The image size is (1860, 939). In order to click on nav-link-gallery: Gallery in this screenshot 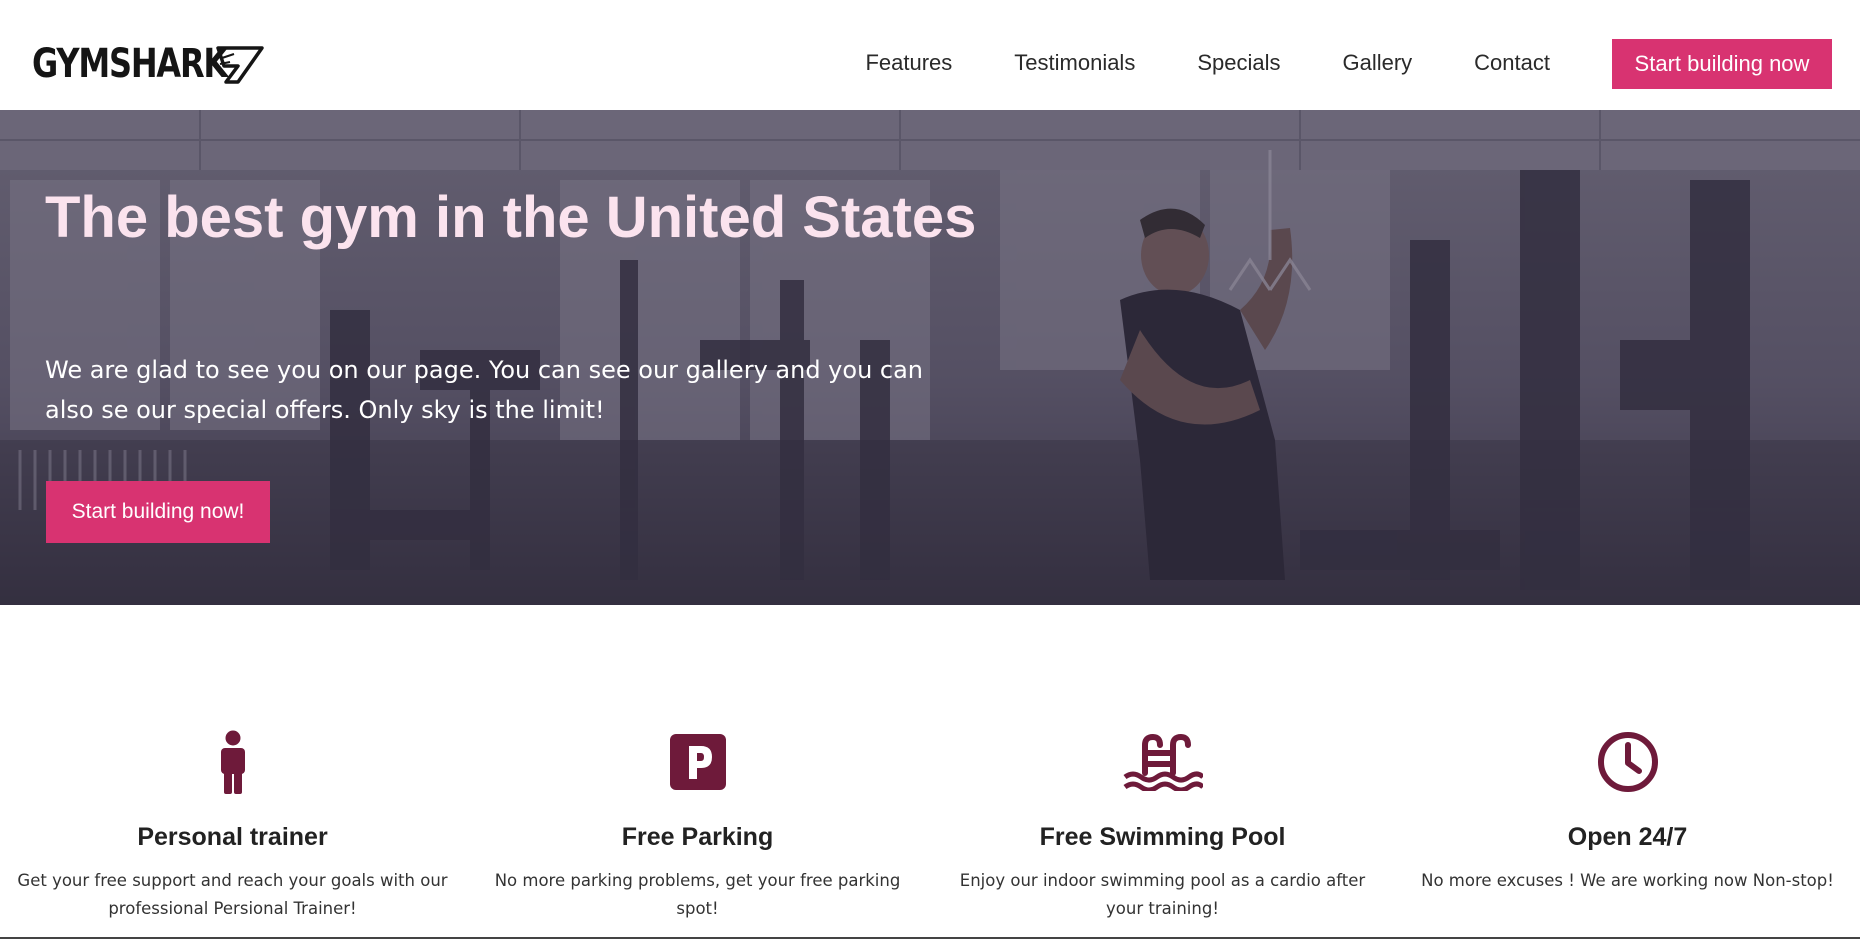, I will do `click(1377, 63)`.